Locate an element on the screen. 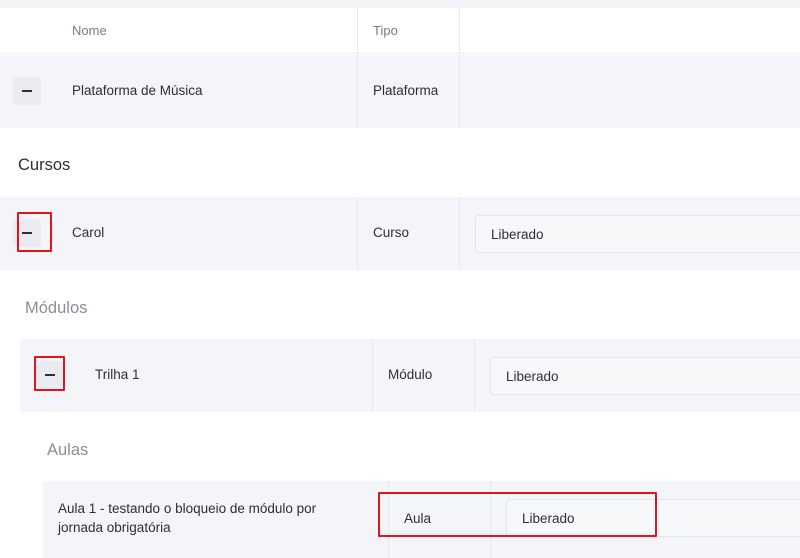 This screenshot has height=558, width=800. course-name: Carol is located at coordinates (88, 232).